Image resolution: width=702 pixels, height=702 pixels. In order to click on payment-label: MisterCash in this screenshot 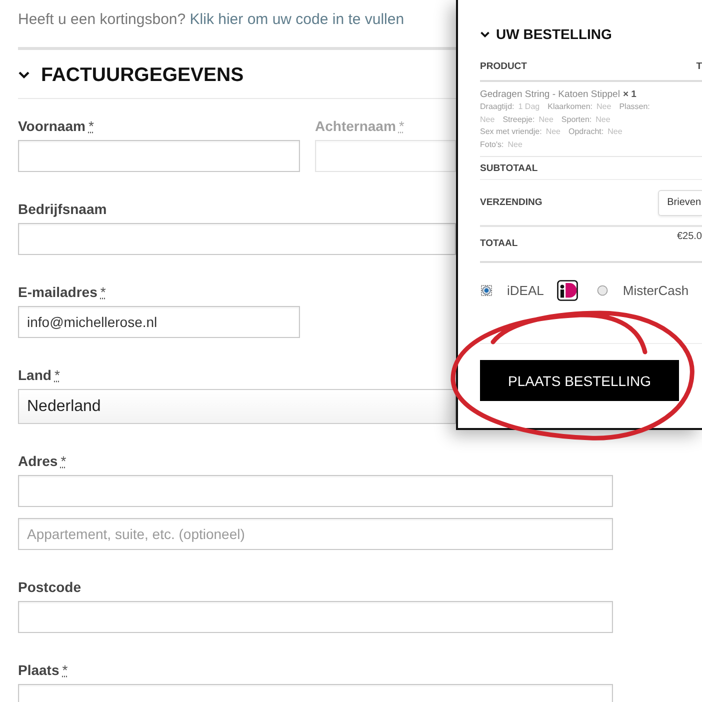, I will do `click(655, 290)`.